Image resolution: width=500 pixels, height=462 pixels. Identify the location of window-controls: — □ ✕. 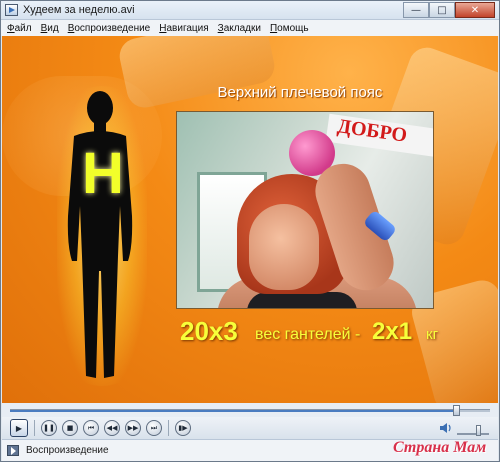
(449, 10).